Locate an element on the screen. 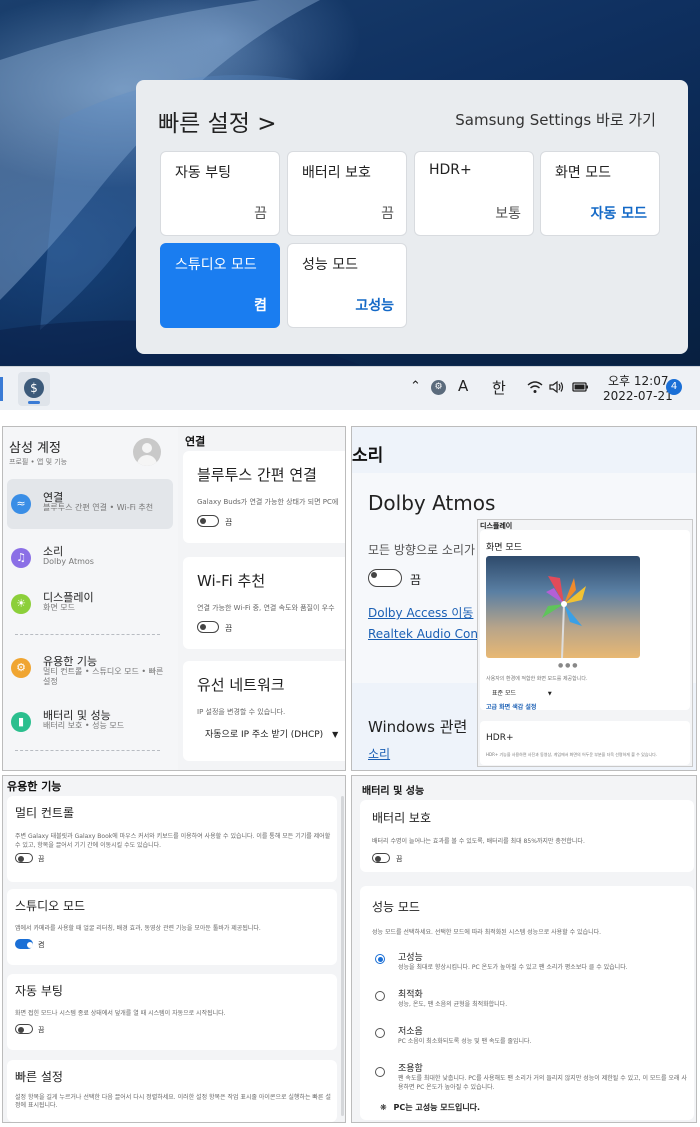  notification-badge: 4 is located at coordinates (674, 387).